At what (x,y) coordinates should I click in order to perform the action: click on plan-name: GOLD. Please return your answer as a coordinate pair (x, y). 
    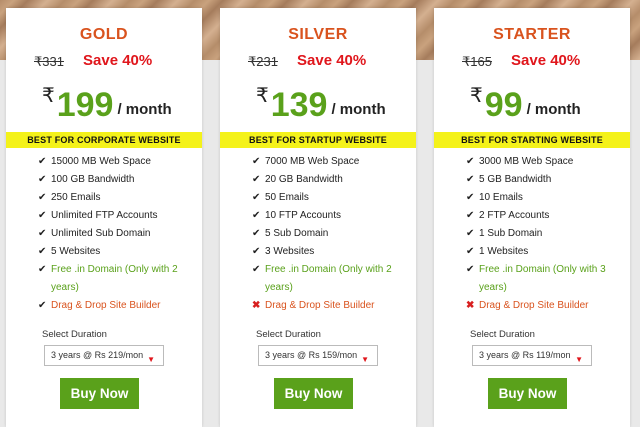
    Looking at the image, I should click on (104, 34).